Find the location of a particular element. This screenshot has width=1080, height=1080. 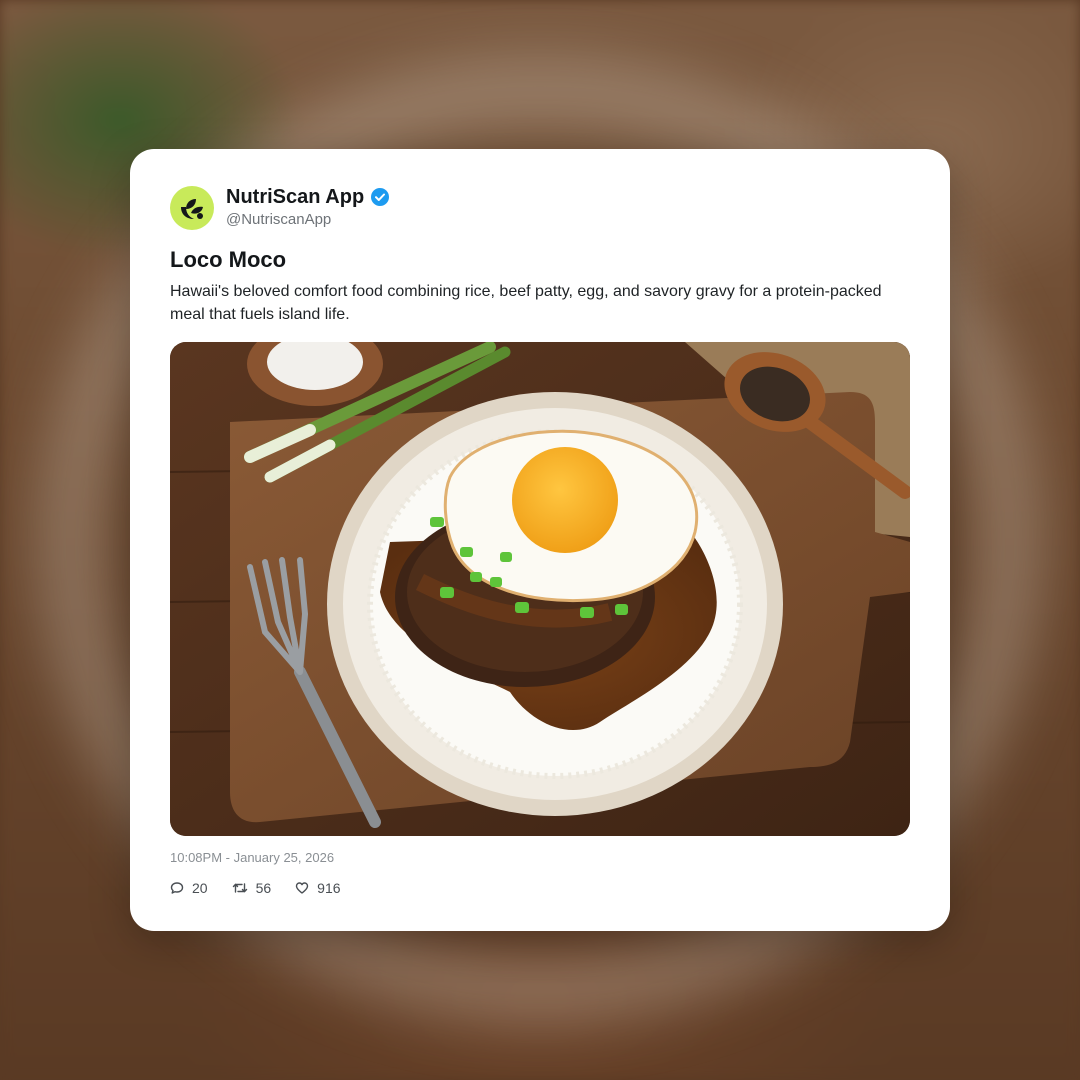

post-actions: 20 56 916 is located at coordinates (267, 888).